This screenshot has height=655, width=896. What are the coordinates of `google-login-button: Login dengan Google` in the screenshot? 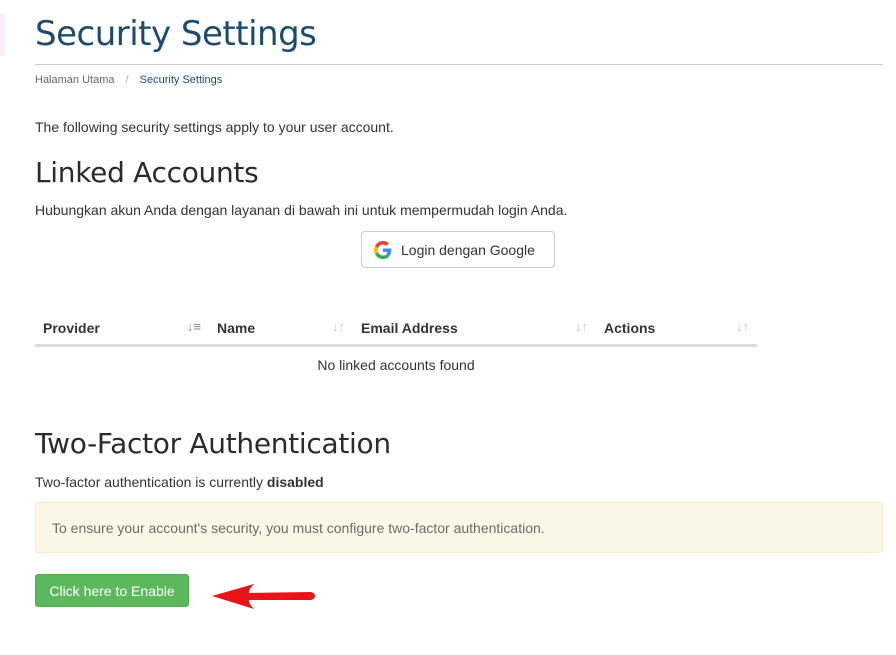 It's located at (458, 249).